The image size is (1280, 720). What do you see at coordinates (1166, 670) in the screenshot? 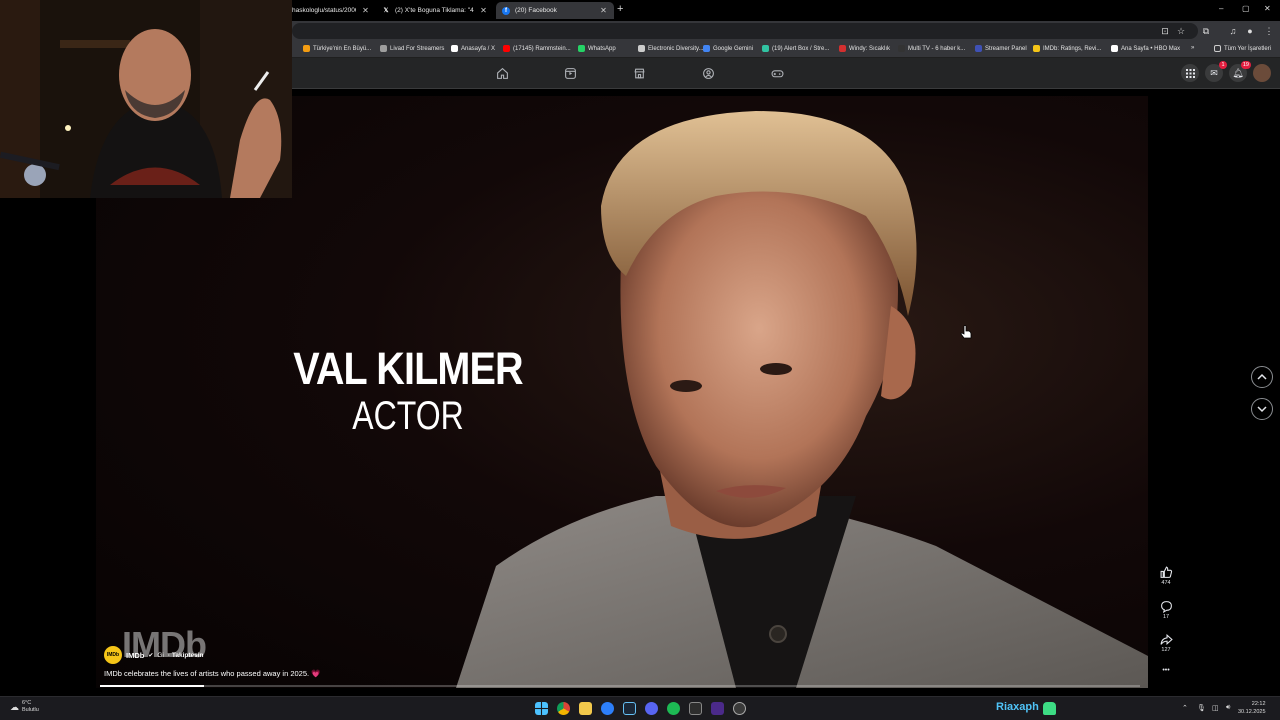
I see `more-options-button: •••` at bounding box center [1166, 670].